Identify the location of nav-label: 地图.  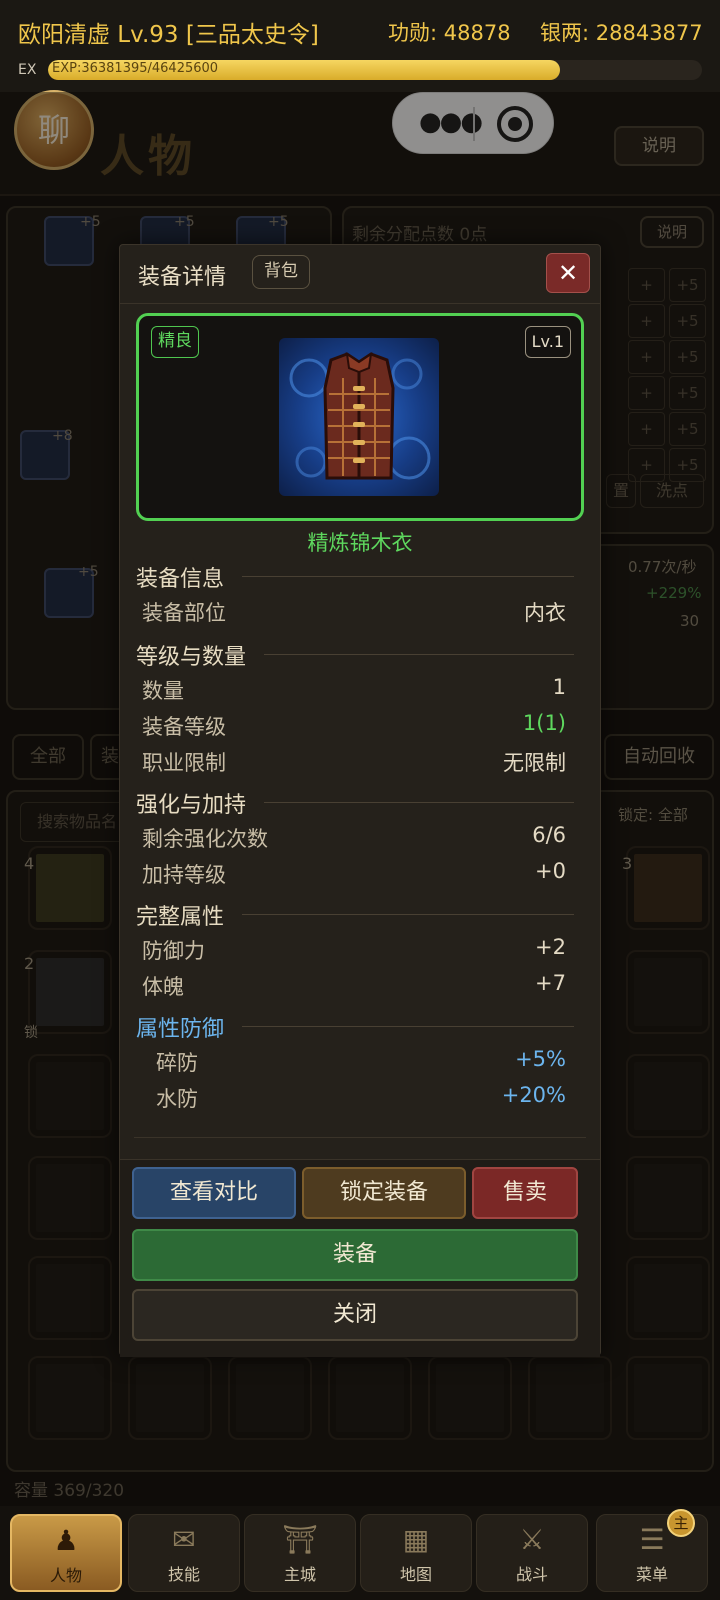
(415, 1574).